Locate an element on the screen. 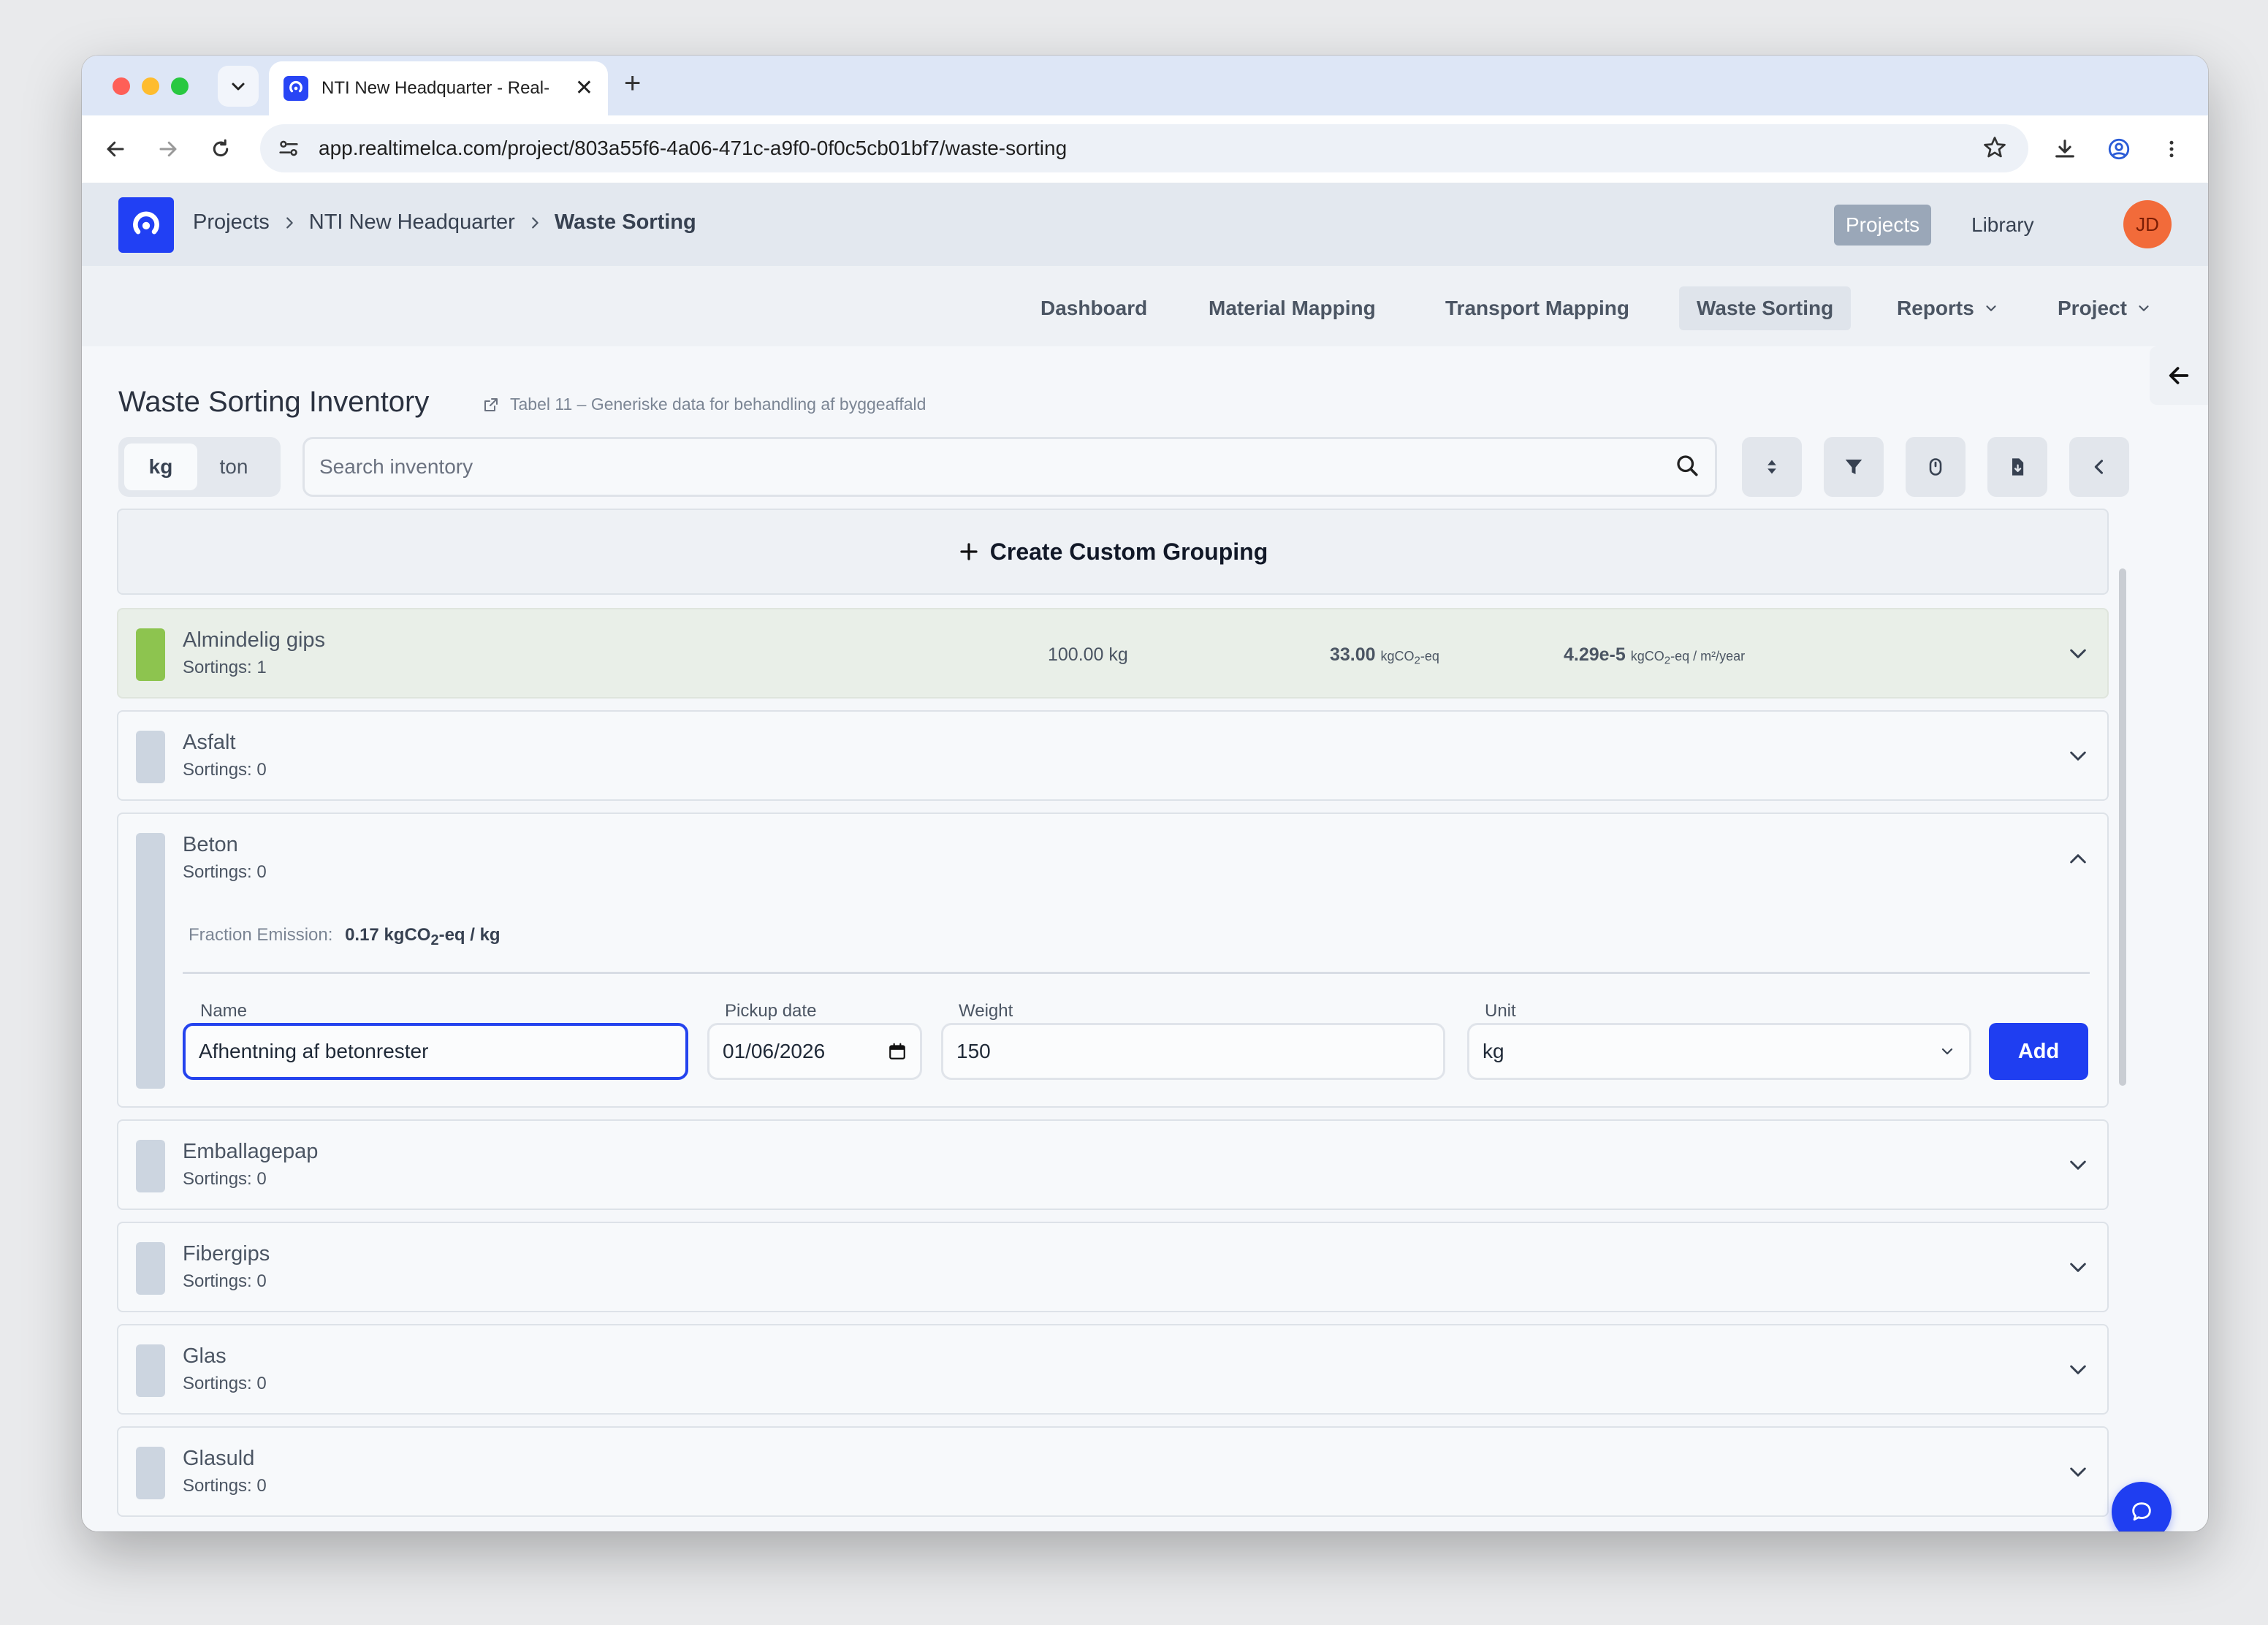 This screenshot has width=2268, height=1625. unit-ton-option: ton is located at coordinates (233, 467).